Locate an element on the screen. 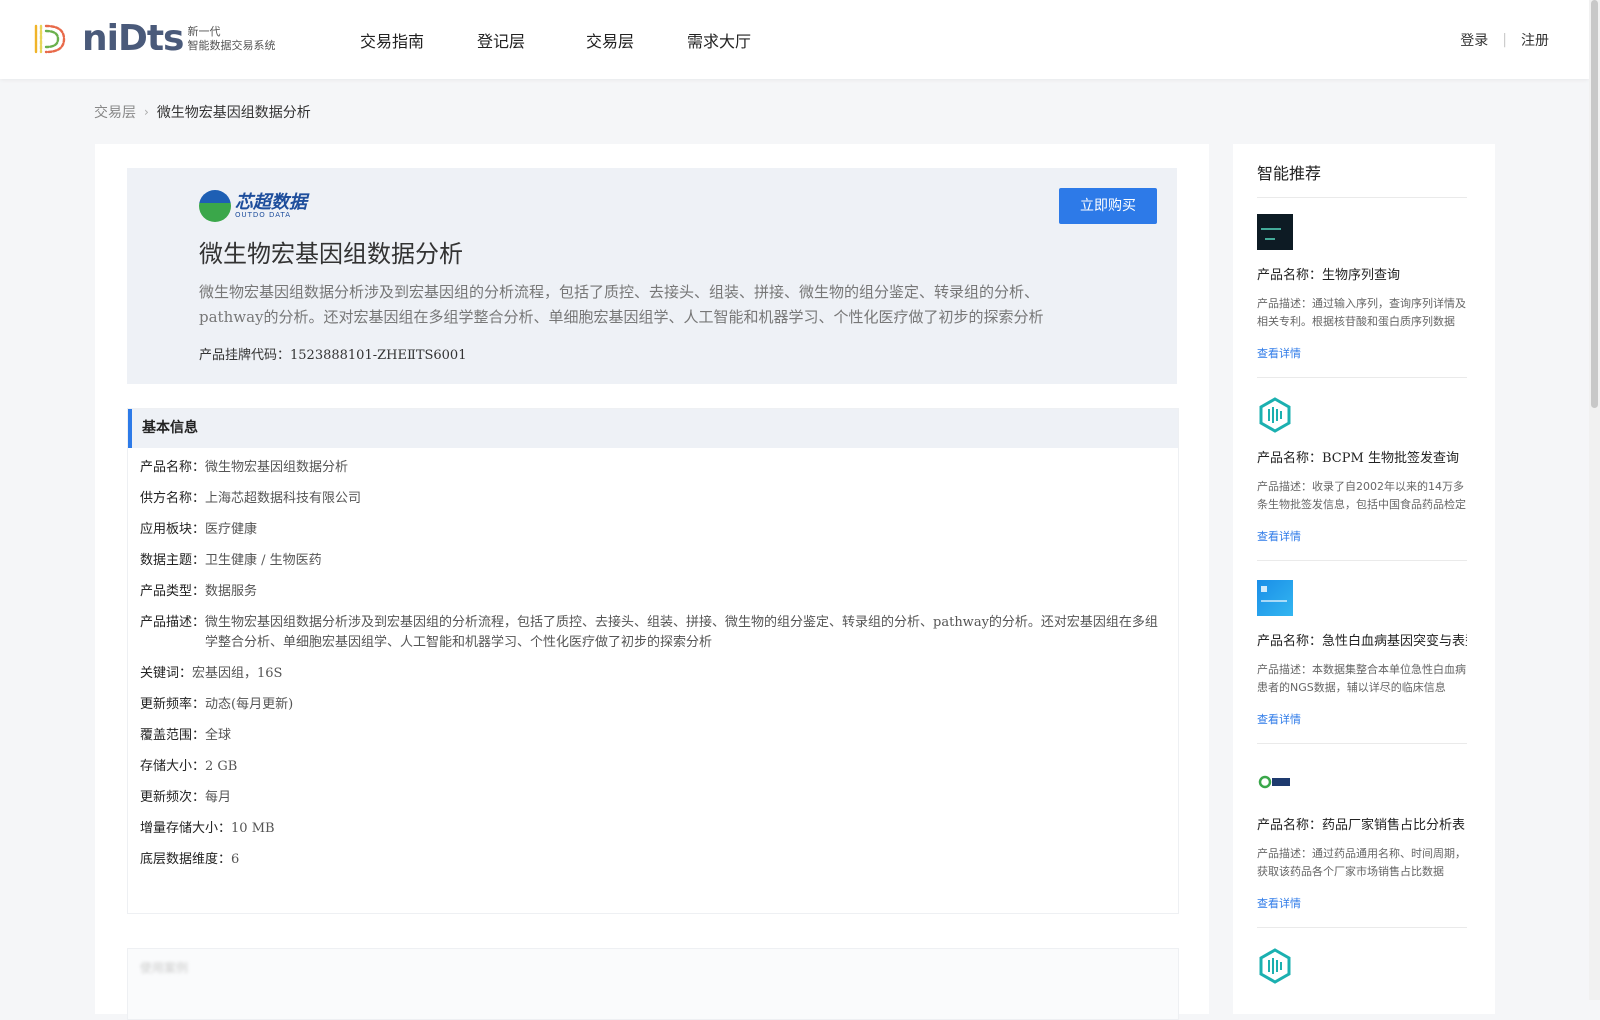 This screenshot has width=1600, height=1020. recommendation-name: 产品名称：药品厂家销售占比分析表 is located at coordinates (1362, 823).